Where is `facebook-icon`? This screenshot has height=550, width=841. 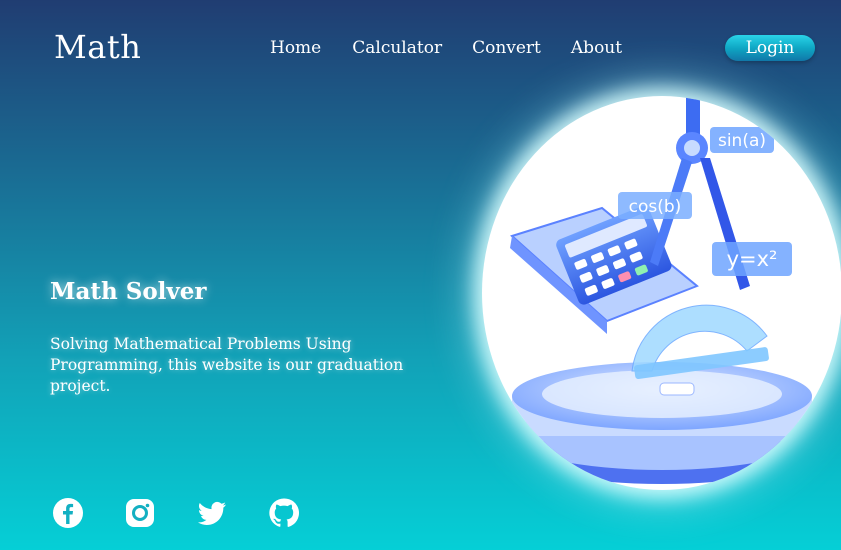 facebook-icon is located at coordinates (68, 513).